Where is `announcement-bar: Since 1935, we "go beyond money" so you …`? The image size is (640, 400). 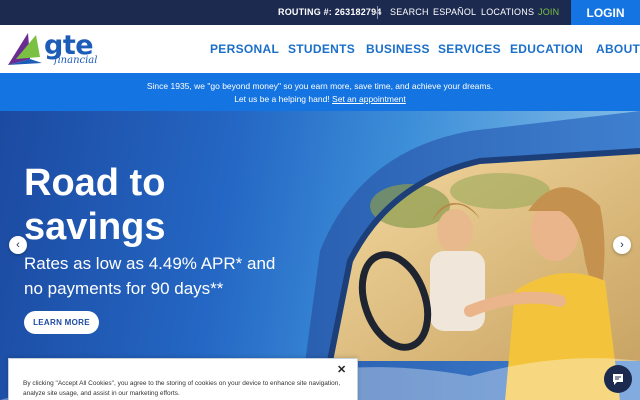 announcement-bar: Since 1935, we "go beyond money" so you … is located at coordinates (320, 92).